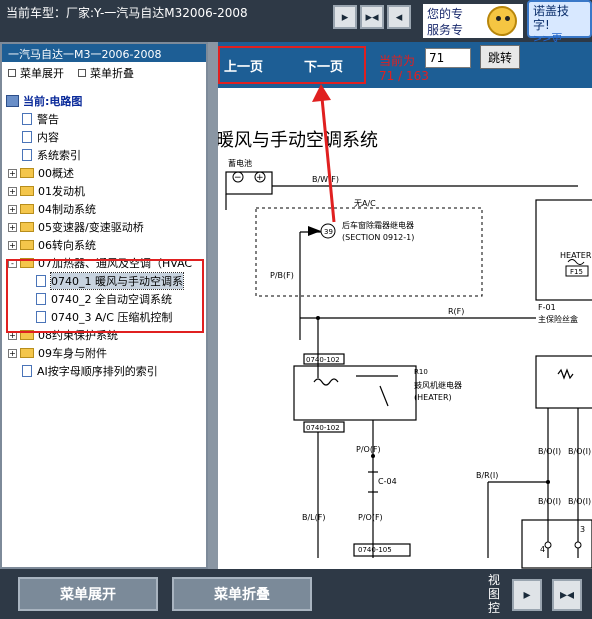 This screenshot has height=619, width=592. What do you see at coordinates (547, 307) in the screenshot?
I see `diagram-label: F-01` at bounding box center [547, 307].